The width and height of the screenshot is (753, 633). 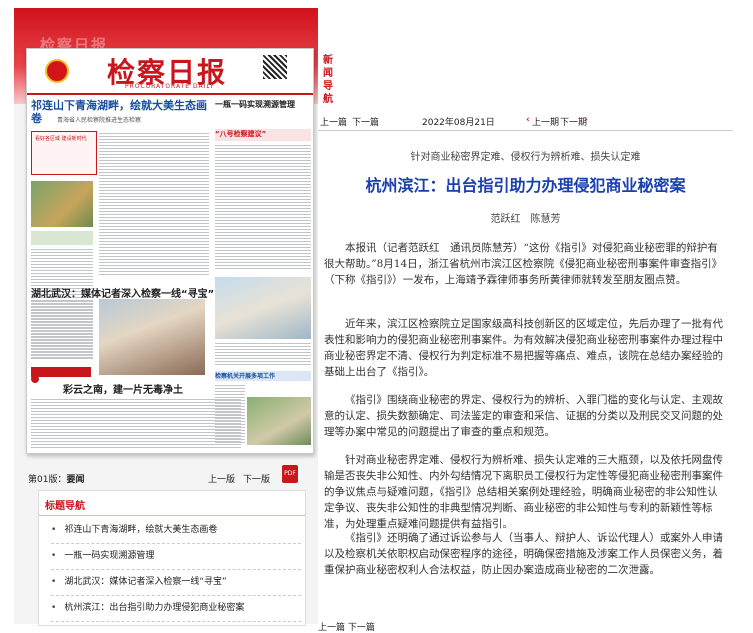 I want to click on next-issue-arrow-icon: ›, so click(x=586, y=120).